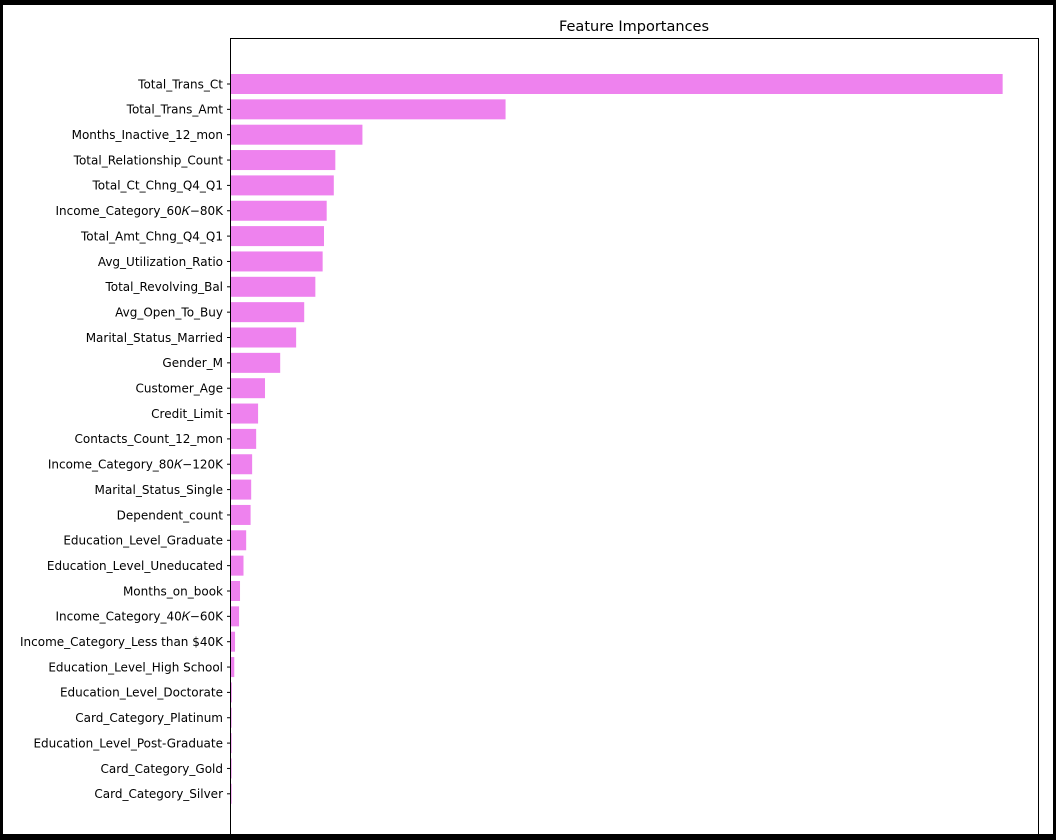 This screenshot has height=840, width=1056. What do you see at coordinates (139, 617) in the screenshot?
I see `y-tick-label: Income_Category_40𝐾−60K` at bounding box center [139, 617].